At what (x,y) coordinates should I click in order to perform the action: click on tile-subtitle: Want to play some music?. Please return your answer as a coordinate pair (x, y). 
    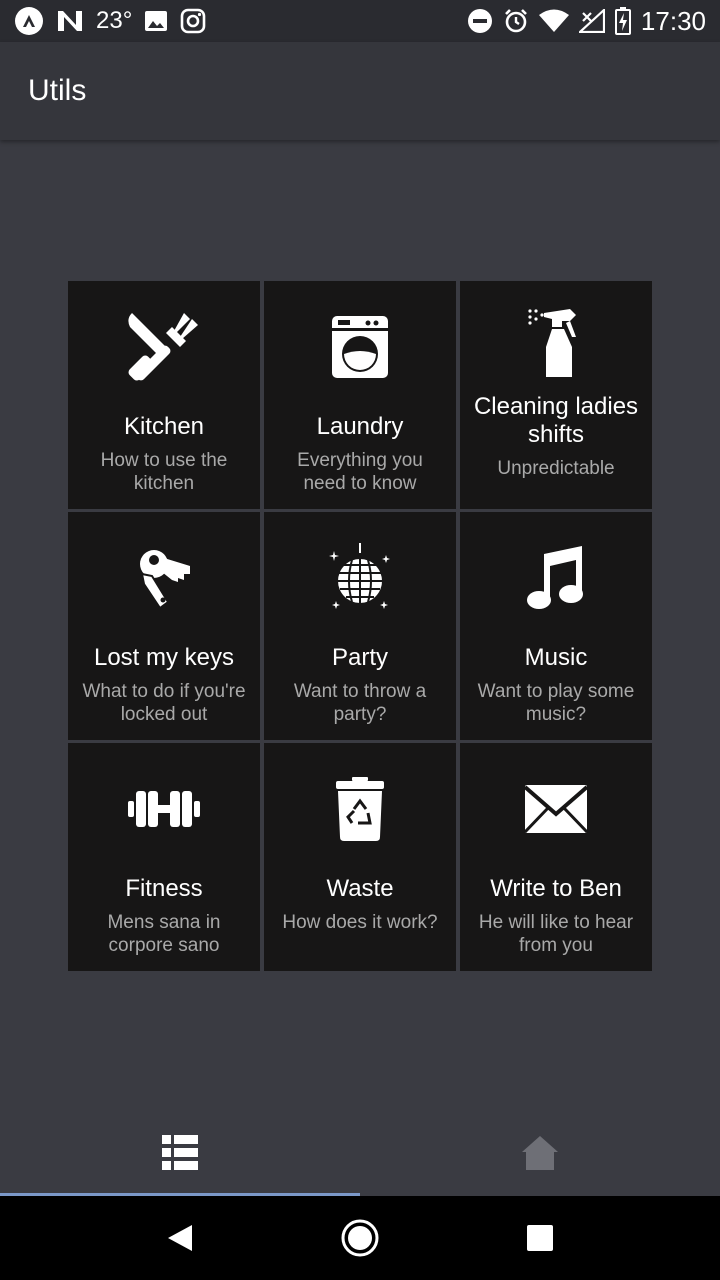
    Looking at the image, I should click on (556, 703).